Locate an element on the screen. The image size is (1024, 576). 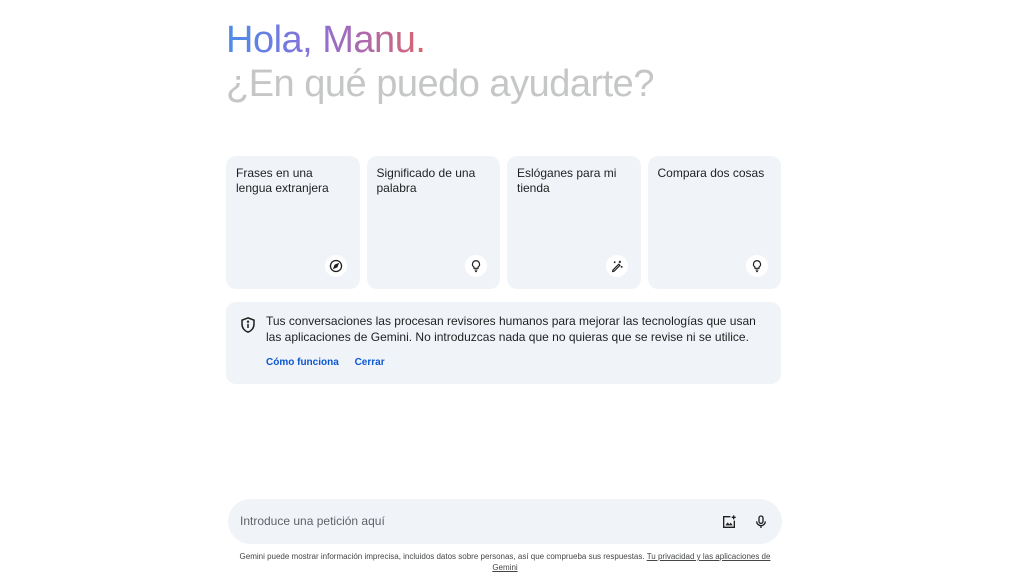
card-text: Compara dos cosas is located at coordinates (711, 173).